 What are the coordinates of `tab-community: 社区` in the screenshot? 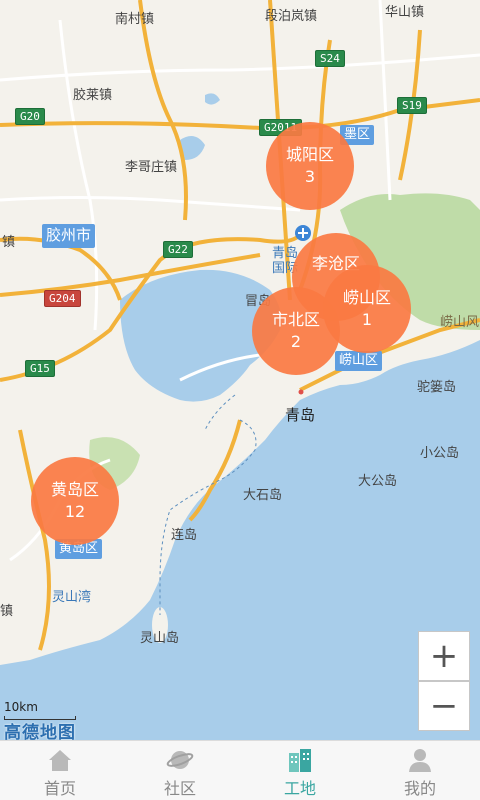 It's located at (180, 770).